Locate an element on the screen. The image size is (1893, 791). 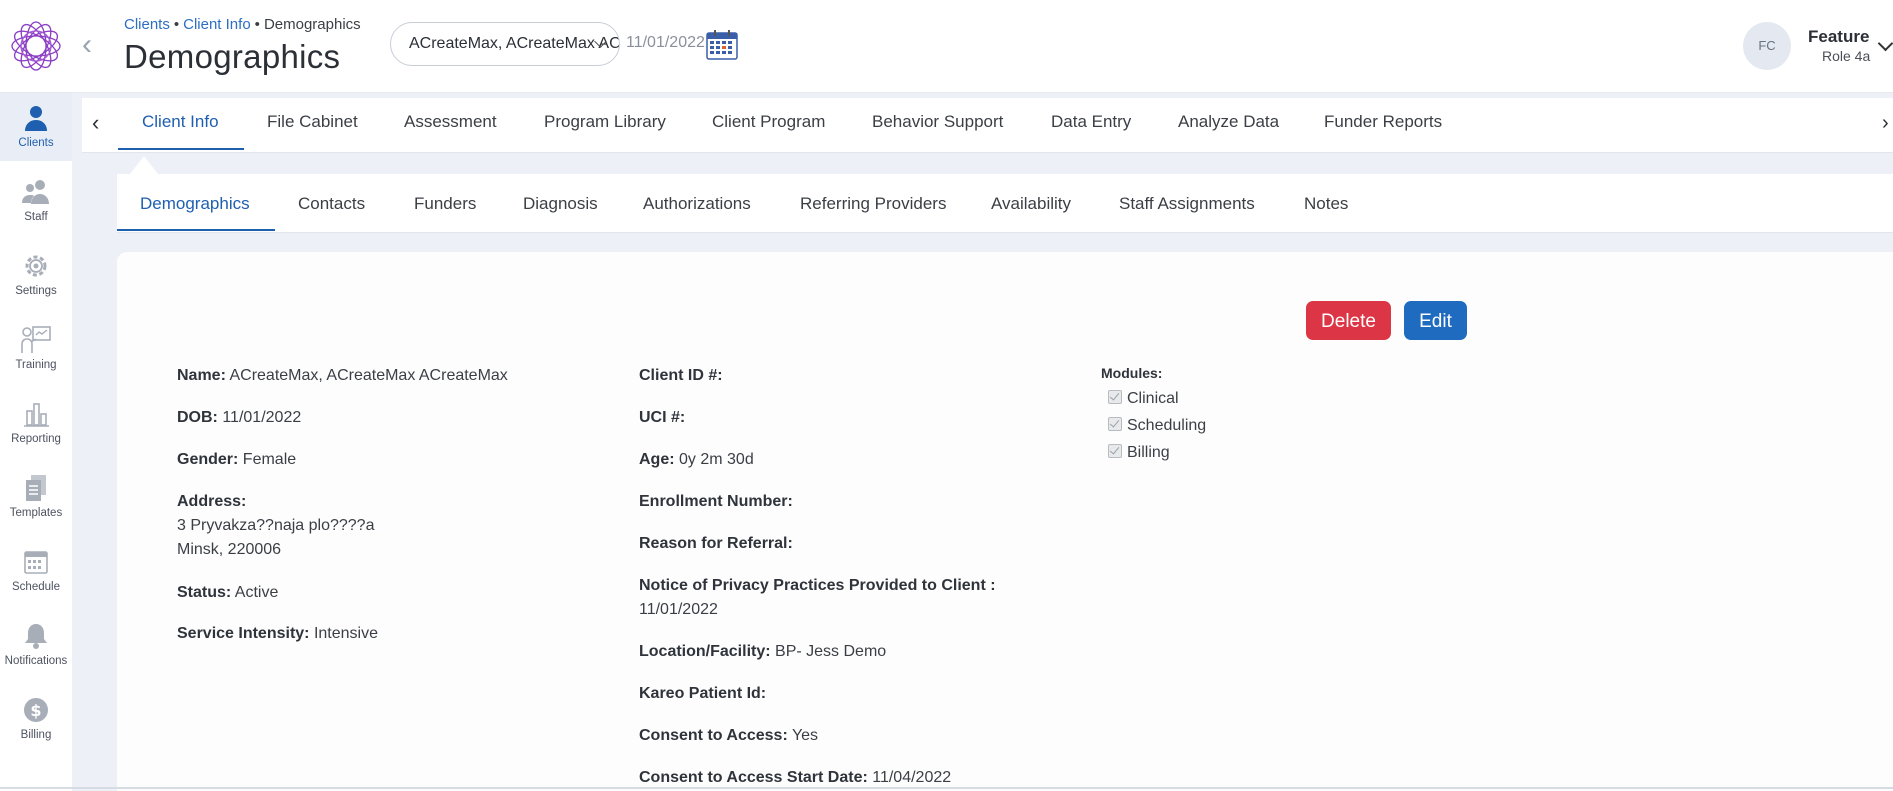
header-date: 11/01/2022 is located at coordinates (665, 42).